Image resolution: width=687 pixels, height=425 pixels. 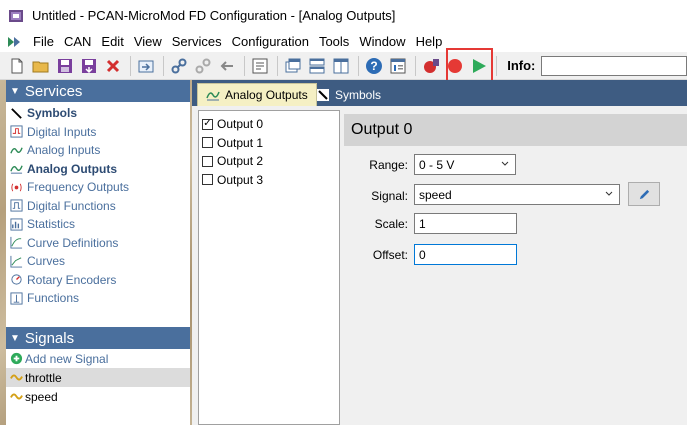 I want to click on menu-tools: Tools, so click(x=334, y=41).